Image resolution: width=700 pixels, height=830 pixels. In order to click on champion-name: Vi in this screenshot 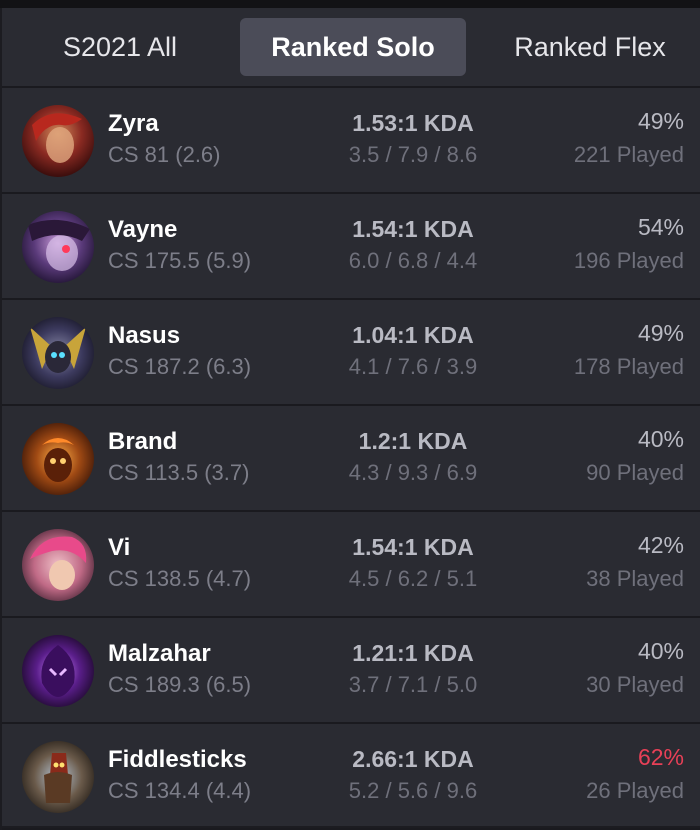, I will do `click(119, 547)`.